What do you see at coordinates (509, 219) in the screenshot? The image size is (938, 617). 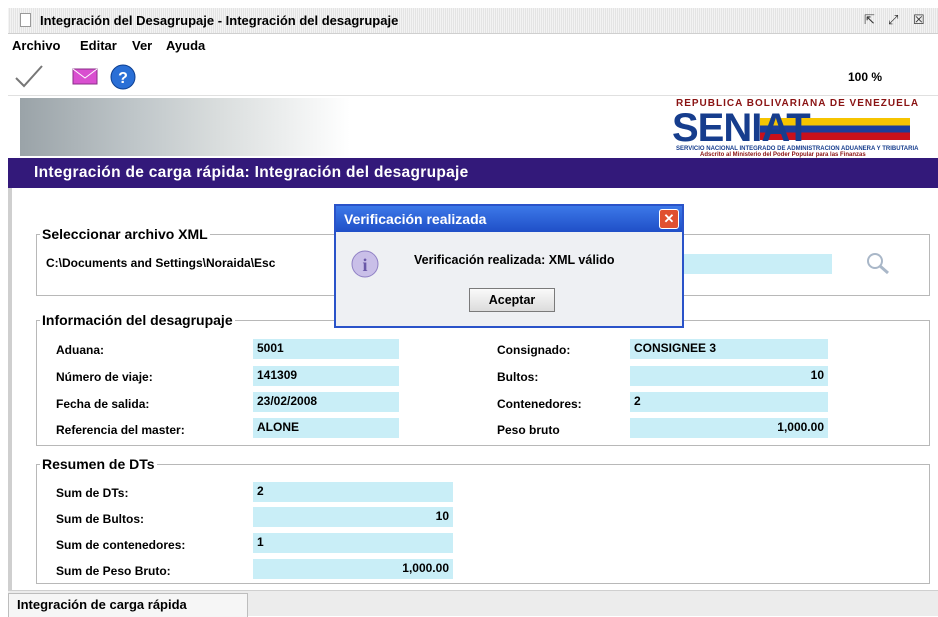 I see `dialog-titlebar: Verificación realizada` at bounding box center [509, 219].